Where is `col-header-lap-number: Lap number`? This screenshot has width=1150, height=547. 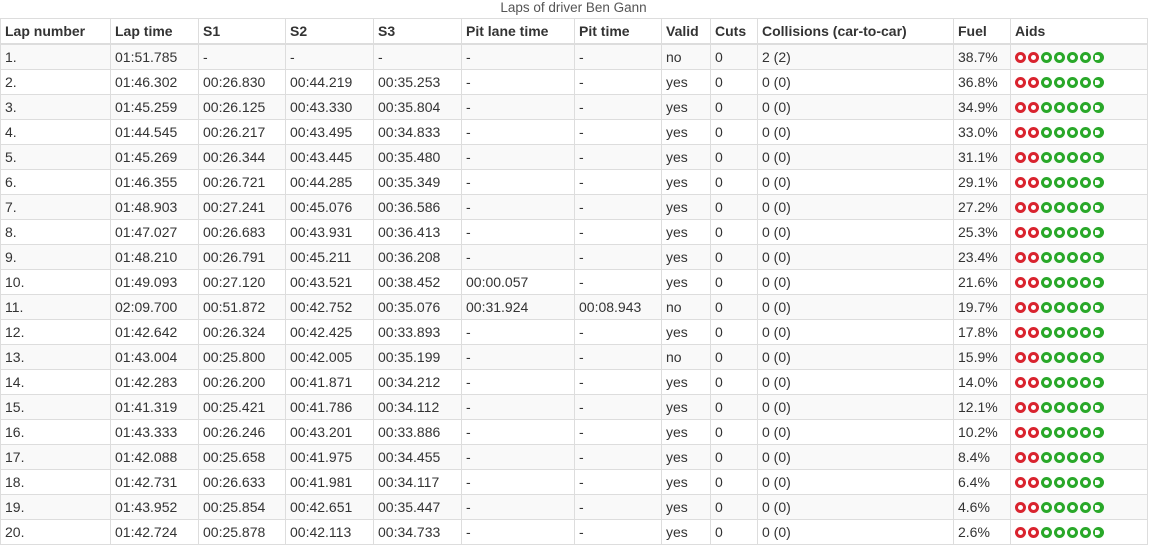
col-header-lap-number: Lap number is located at coordinates (55, 31).